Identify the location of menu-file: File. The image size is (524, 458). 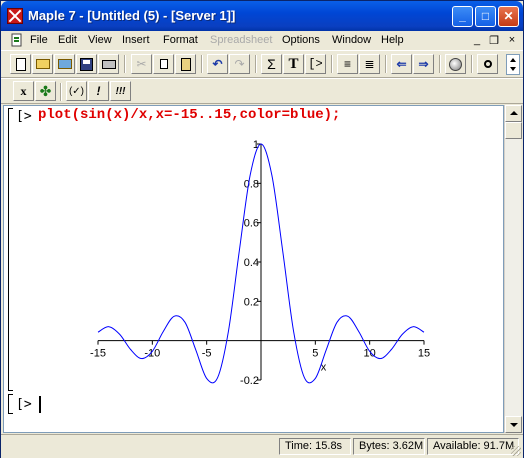
(39, 40).